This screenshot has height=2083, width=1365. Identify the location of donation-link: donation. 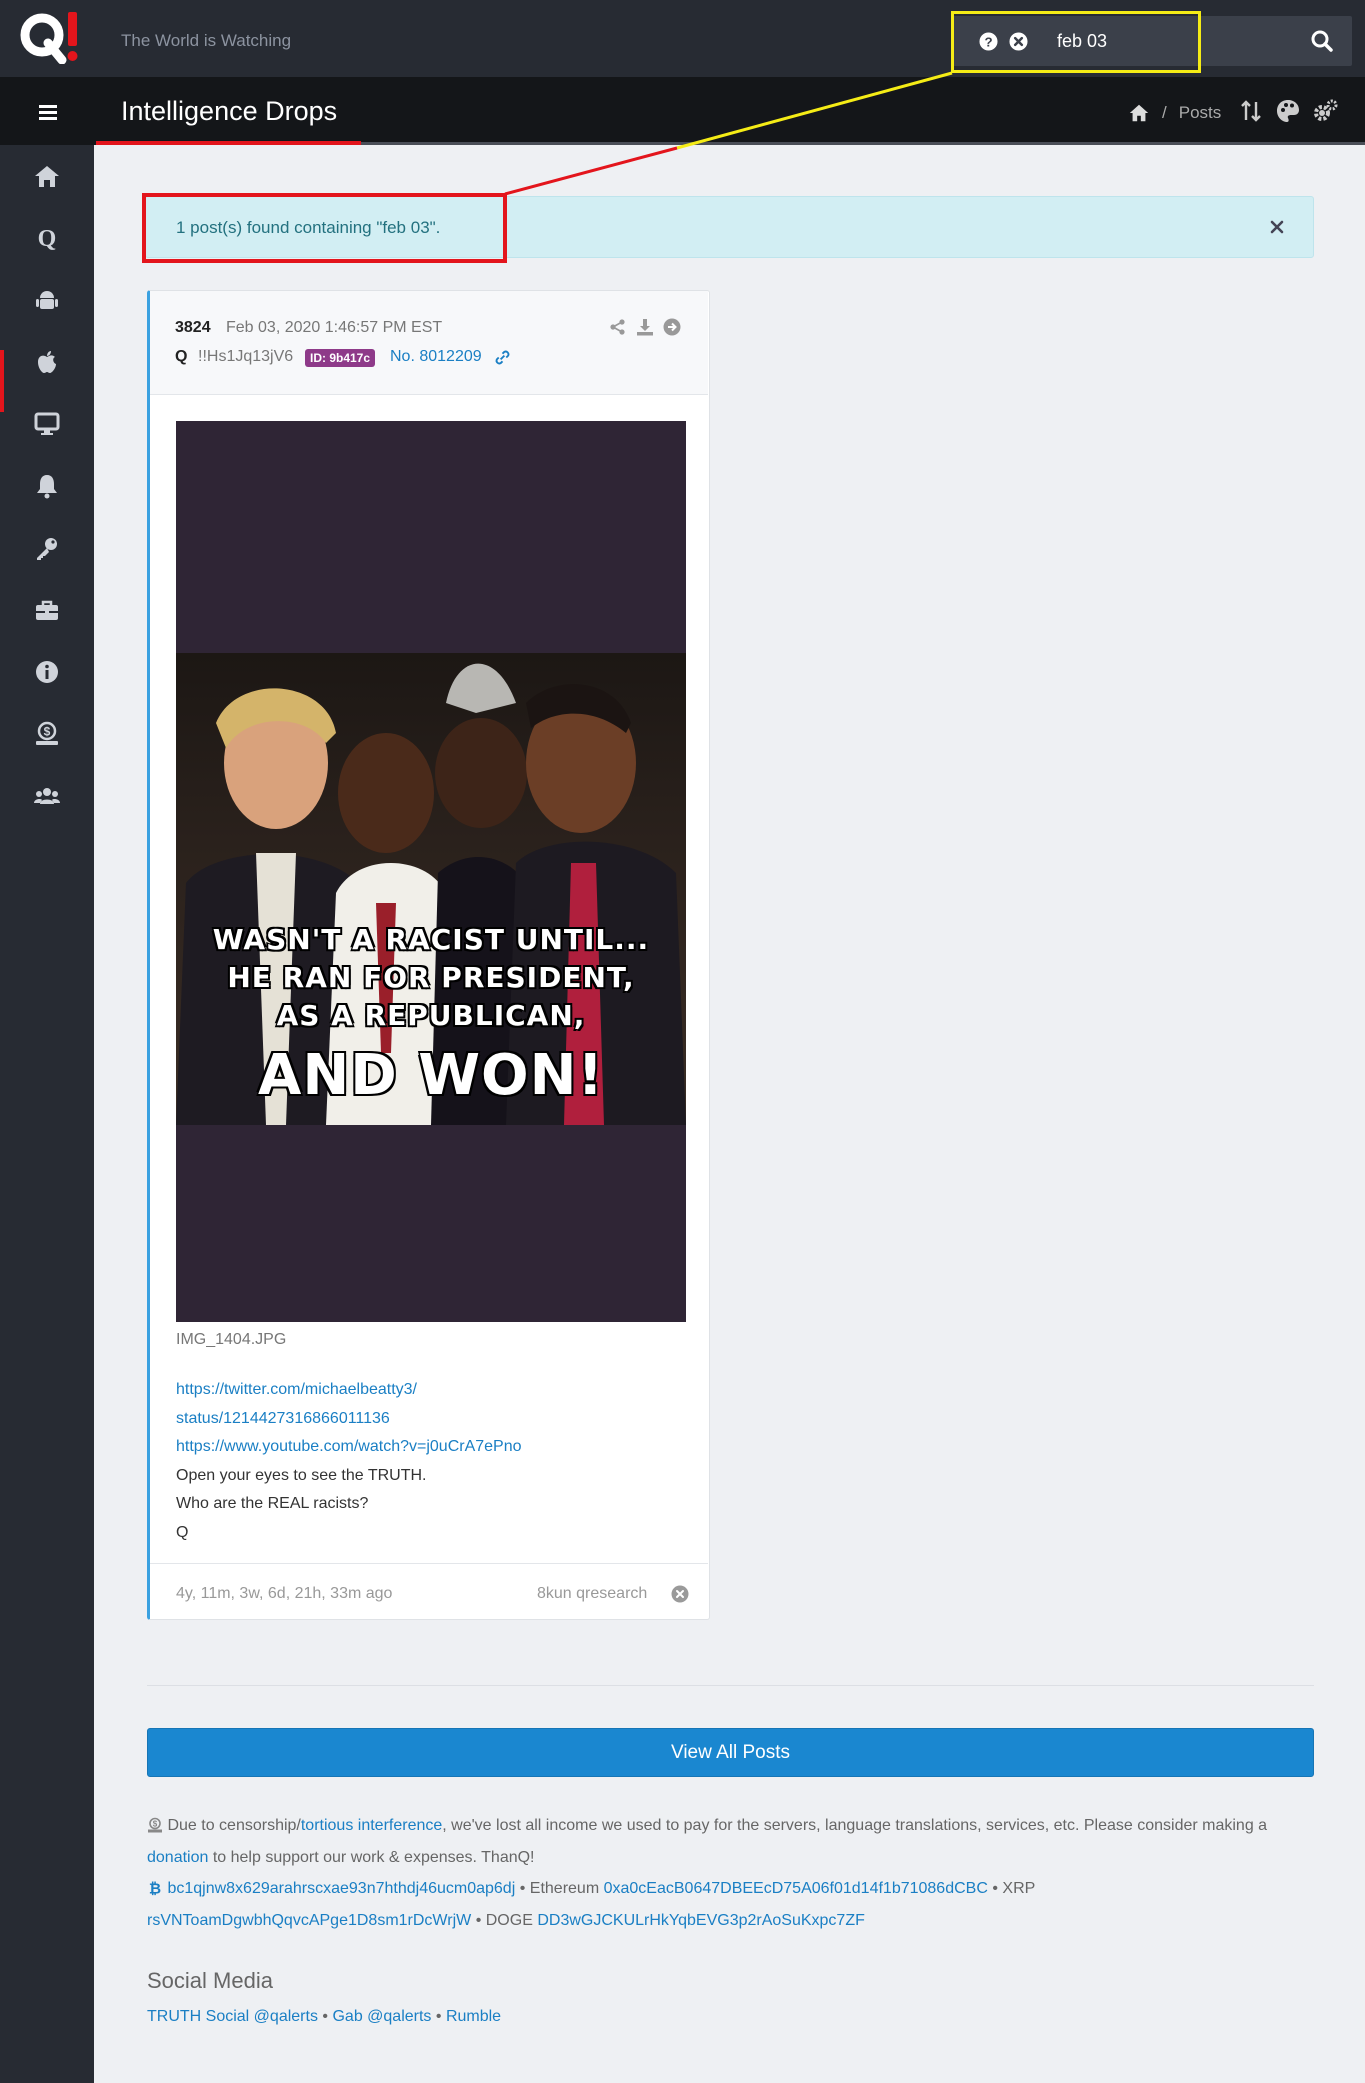
(177, 1857).